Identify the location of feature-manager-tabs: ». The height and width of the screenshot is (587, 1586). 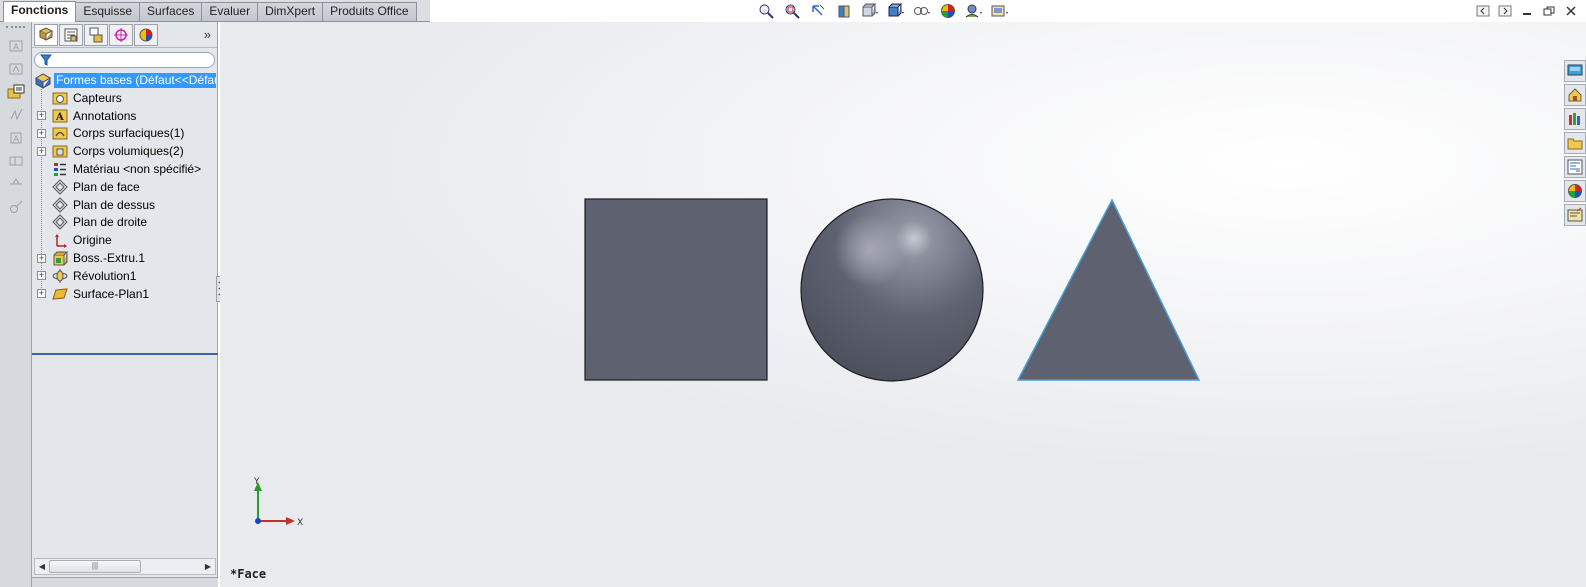
(124, 35).